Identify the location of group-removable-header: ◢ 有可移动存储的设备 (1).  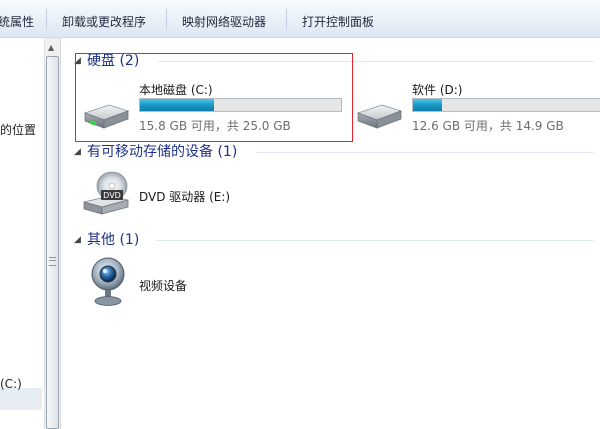
(334, 153).